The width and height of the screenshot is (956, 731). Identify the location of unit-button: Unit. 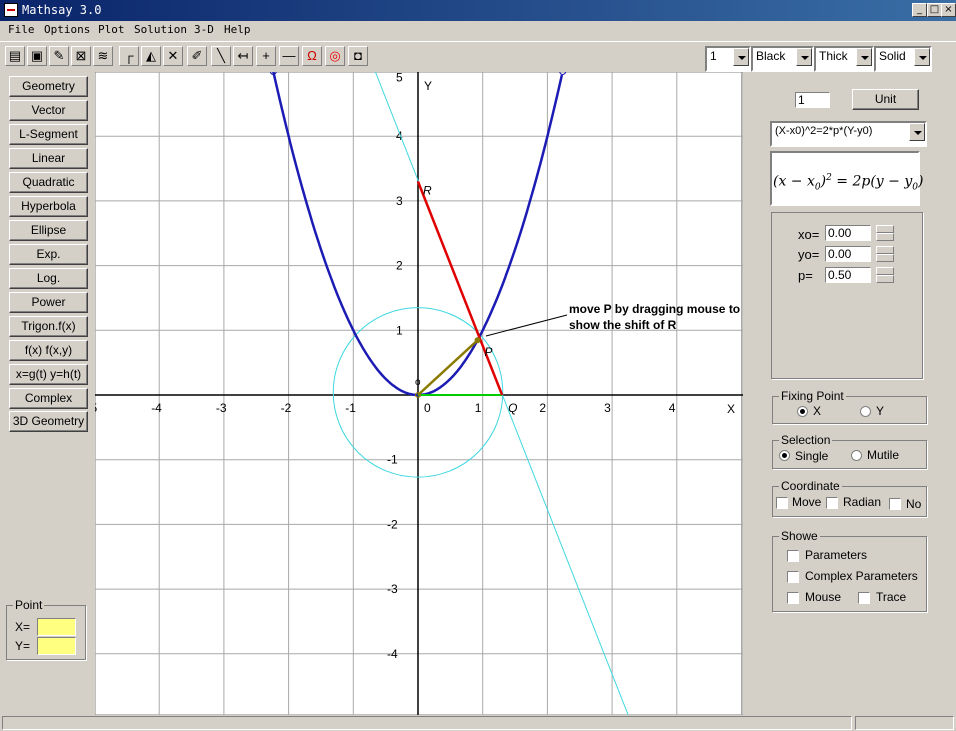
(885, 99).